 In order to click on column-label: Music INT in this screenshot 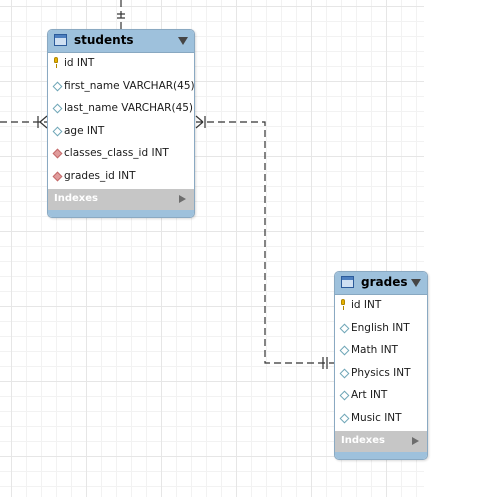, I will do `click(376, 417)`.